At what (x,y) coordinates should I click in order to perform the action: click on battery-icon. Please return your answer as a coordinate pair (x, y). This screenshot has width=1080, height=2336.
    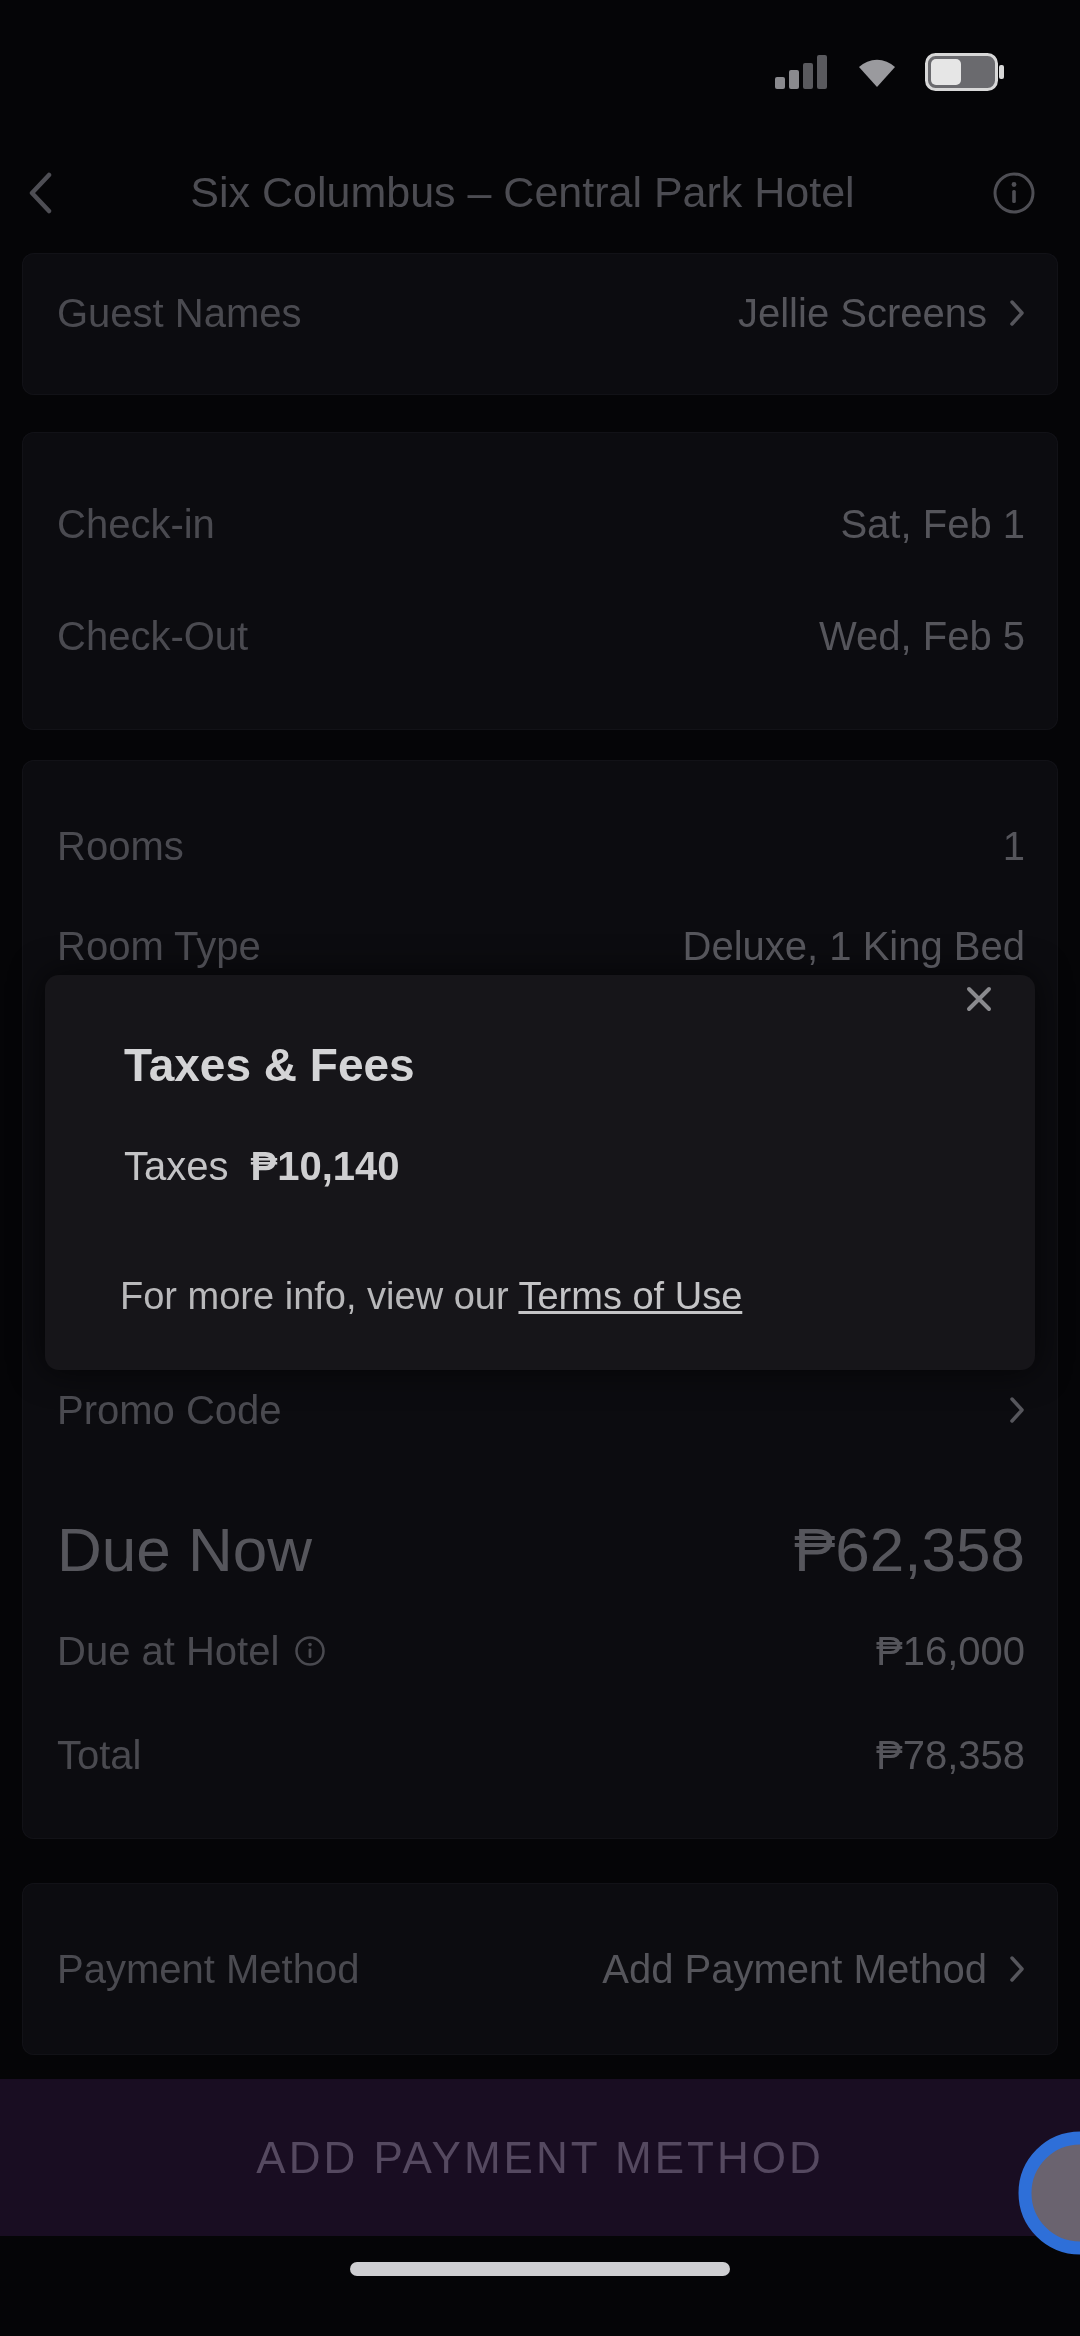
    Looking at the image, I should click on (965, 72).